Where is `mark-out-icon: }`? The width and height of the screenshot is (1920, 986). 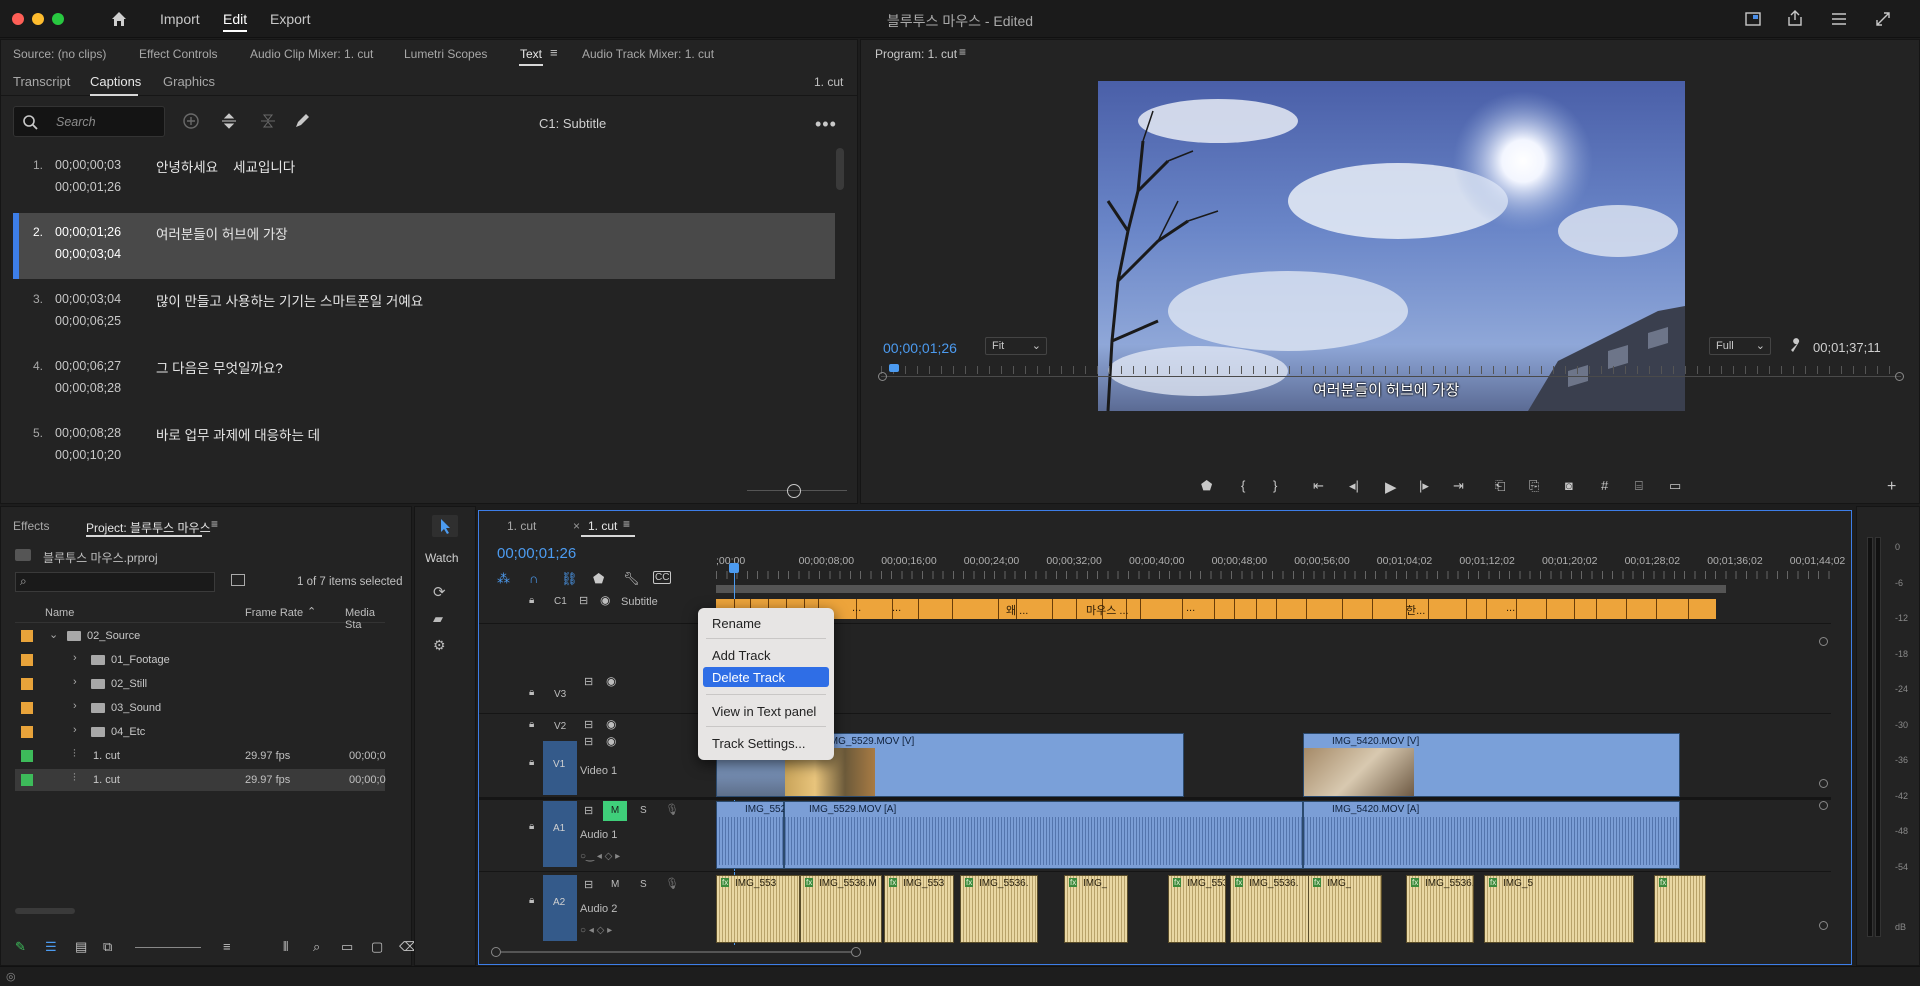
mark-out-icon: } is located at coordinates (1275, 485).